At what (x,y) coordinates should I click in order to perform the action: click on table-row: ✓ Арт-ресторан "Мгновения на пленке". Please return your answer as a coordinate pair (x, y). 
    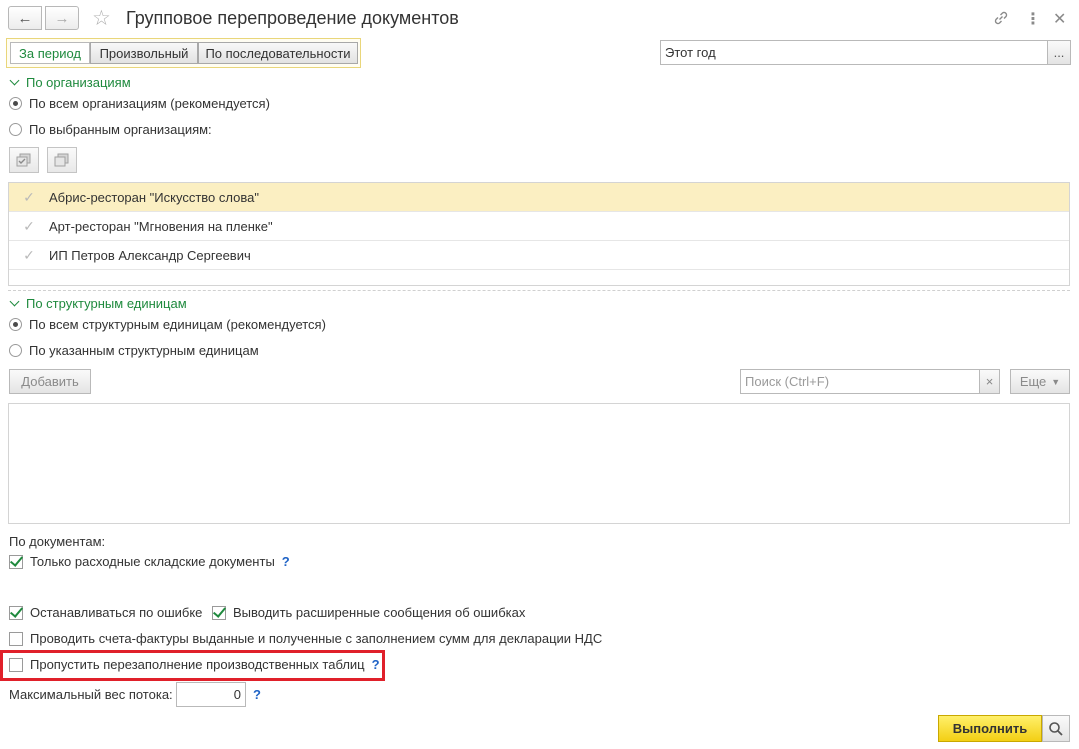
    Looking at the image, I should click on (539, 226).